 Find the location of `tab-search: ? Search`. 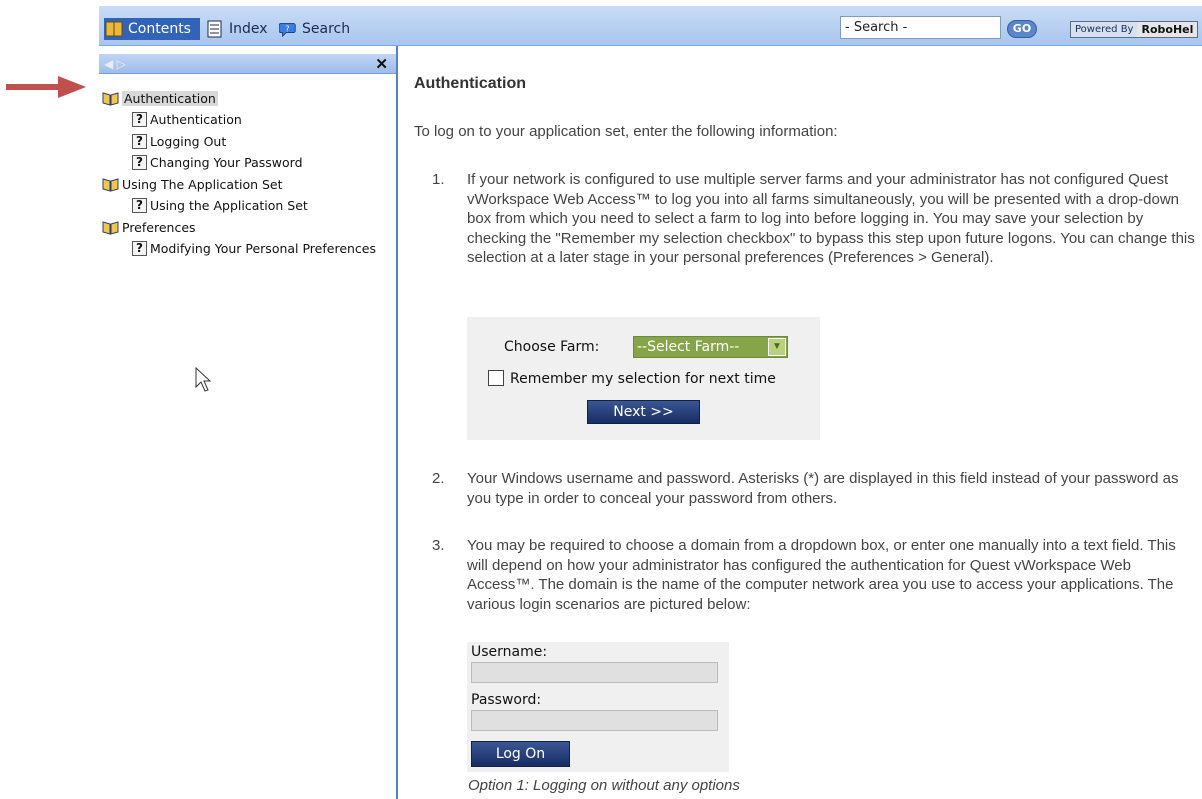

tab-search: ? Search is located at coordinates (314, 29).